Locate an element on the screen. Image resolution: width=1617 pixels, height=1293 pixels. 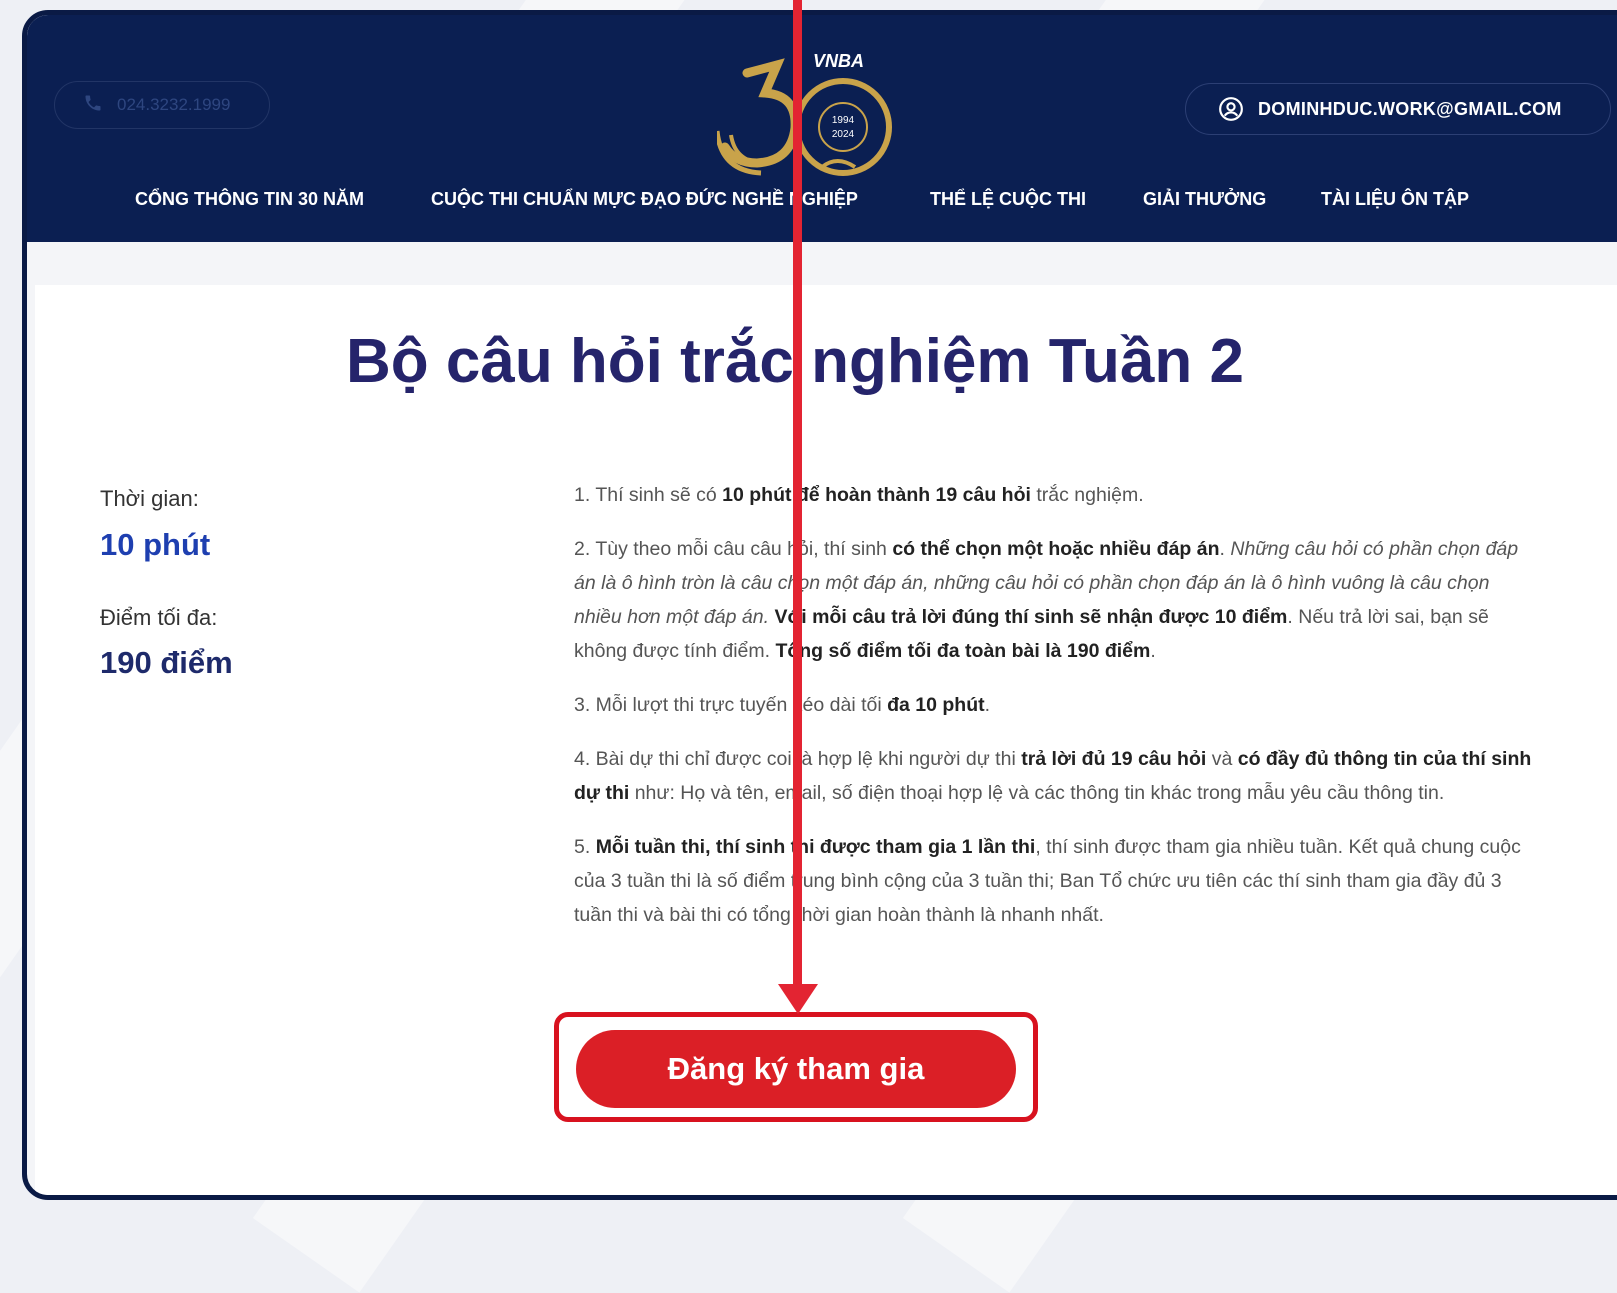
logo-text: VNBA is located at coordinates (838, 61).